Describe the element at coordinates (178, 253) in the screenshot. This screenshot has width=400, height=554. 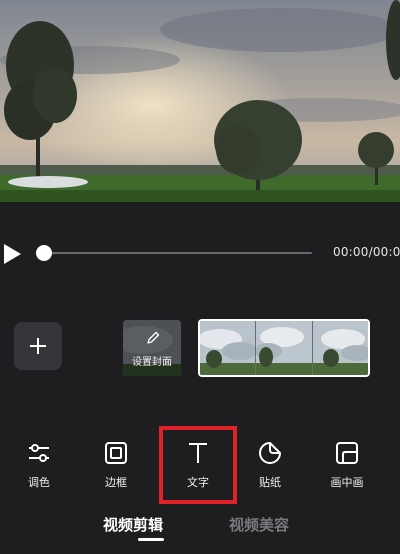
I see `progress-track` at that location.